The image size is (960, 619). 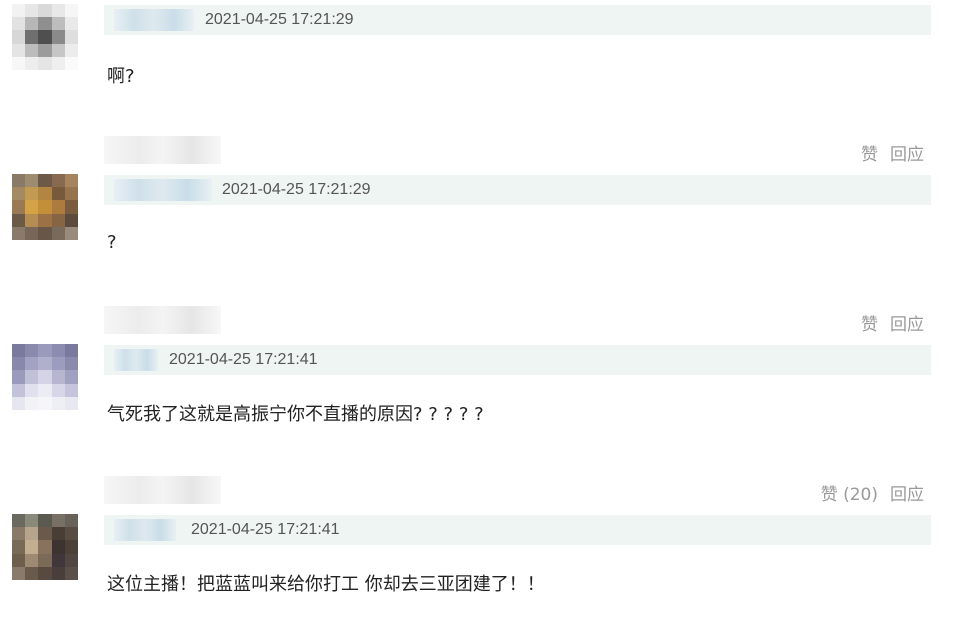 I want to click on comment-text: 气死我了这就是高振宁你不直播的原因? ? ? ? ?, so click(x=295, y=414).